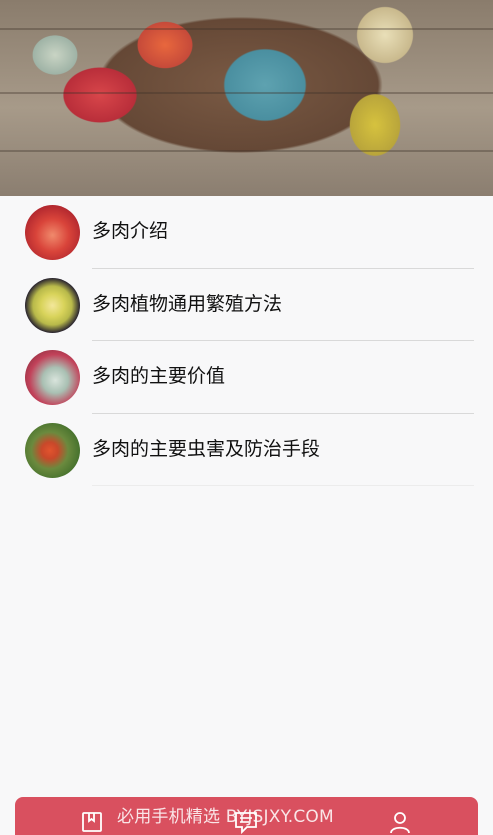 This screenshot has height=835, width=493. I want to click on list-item-label: 多肉的主要价值, so click(159, 376).